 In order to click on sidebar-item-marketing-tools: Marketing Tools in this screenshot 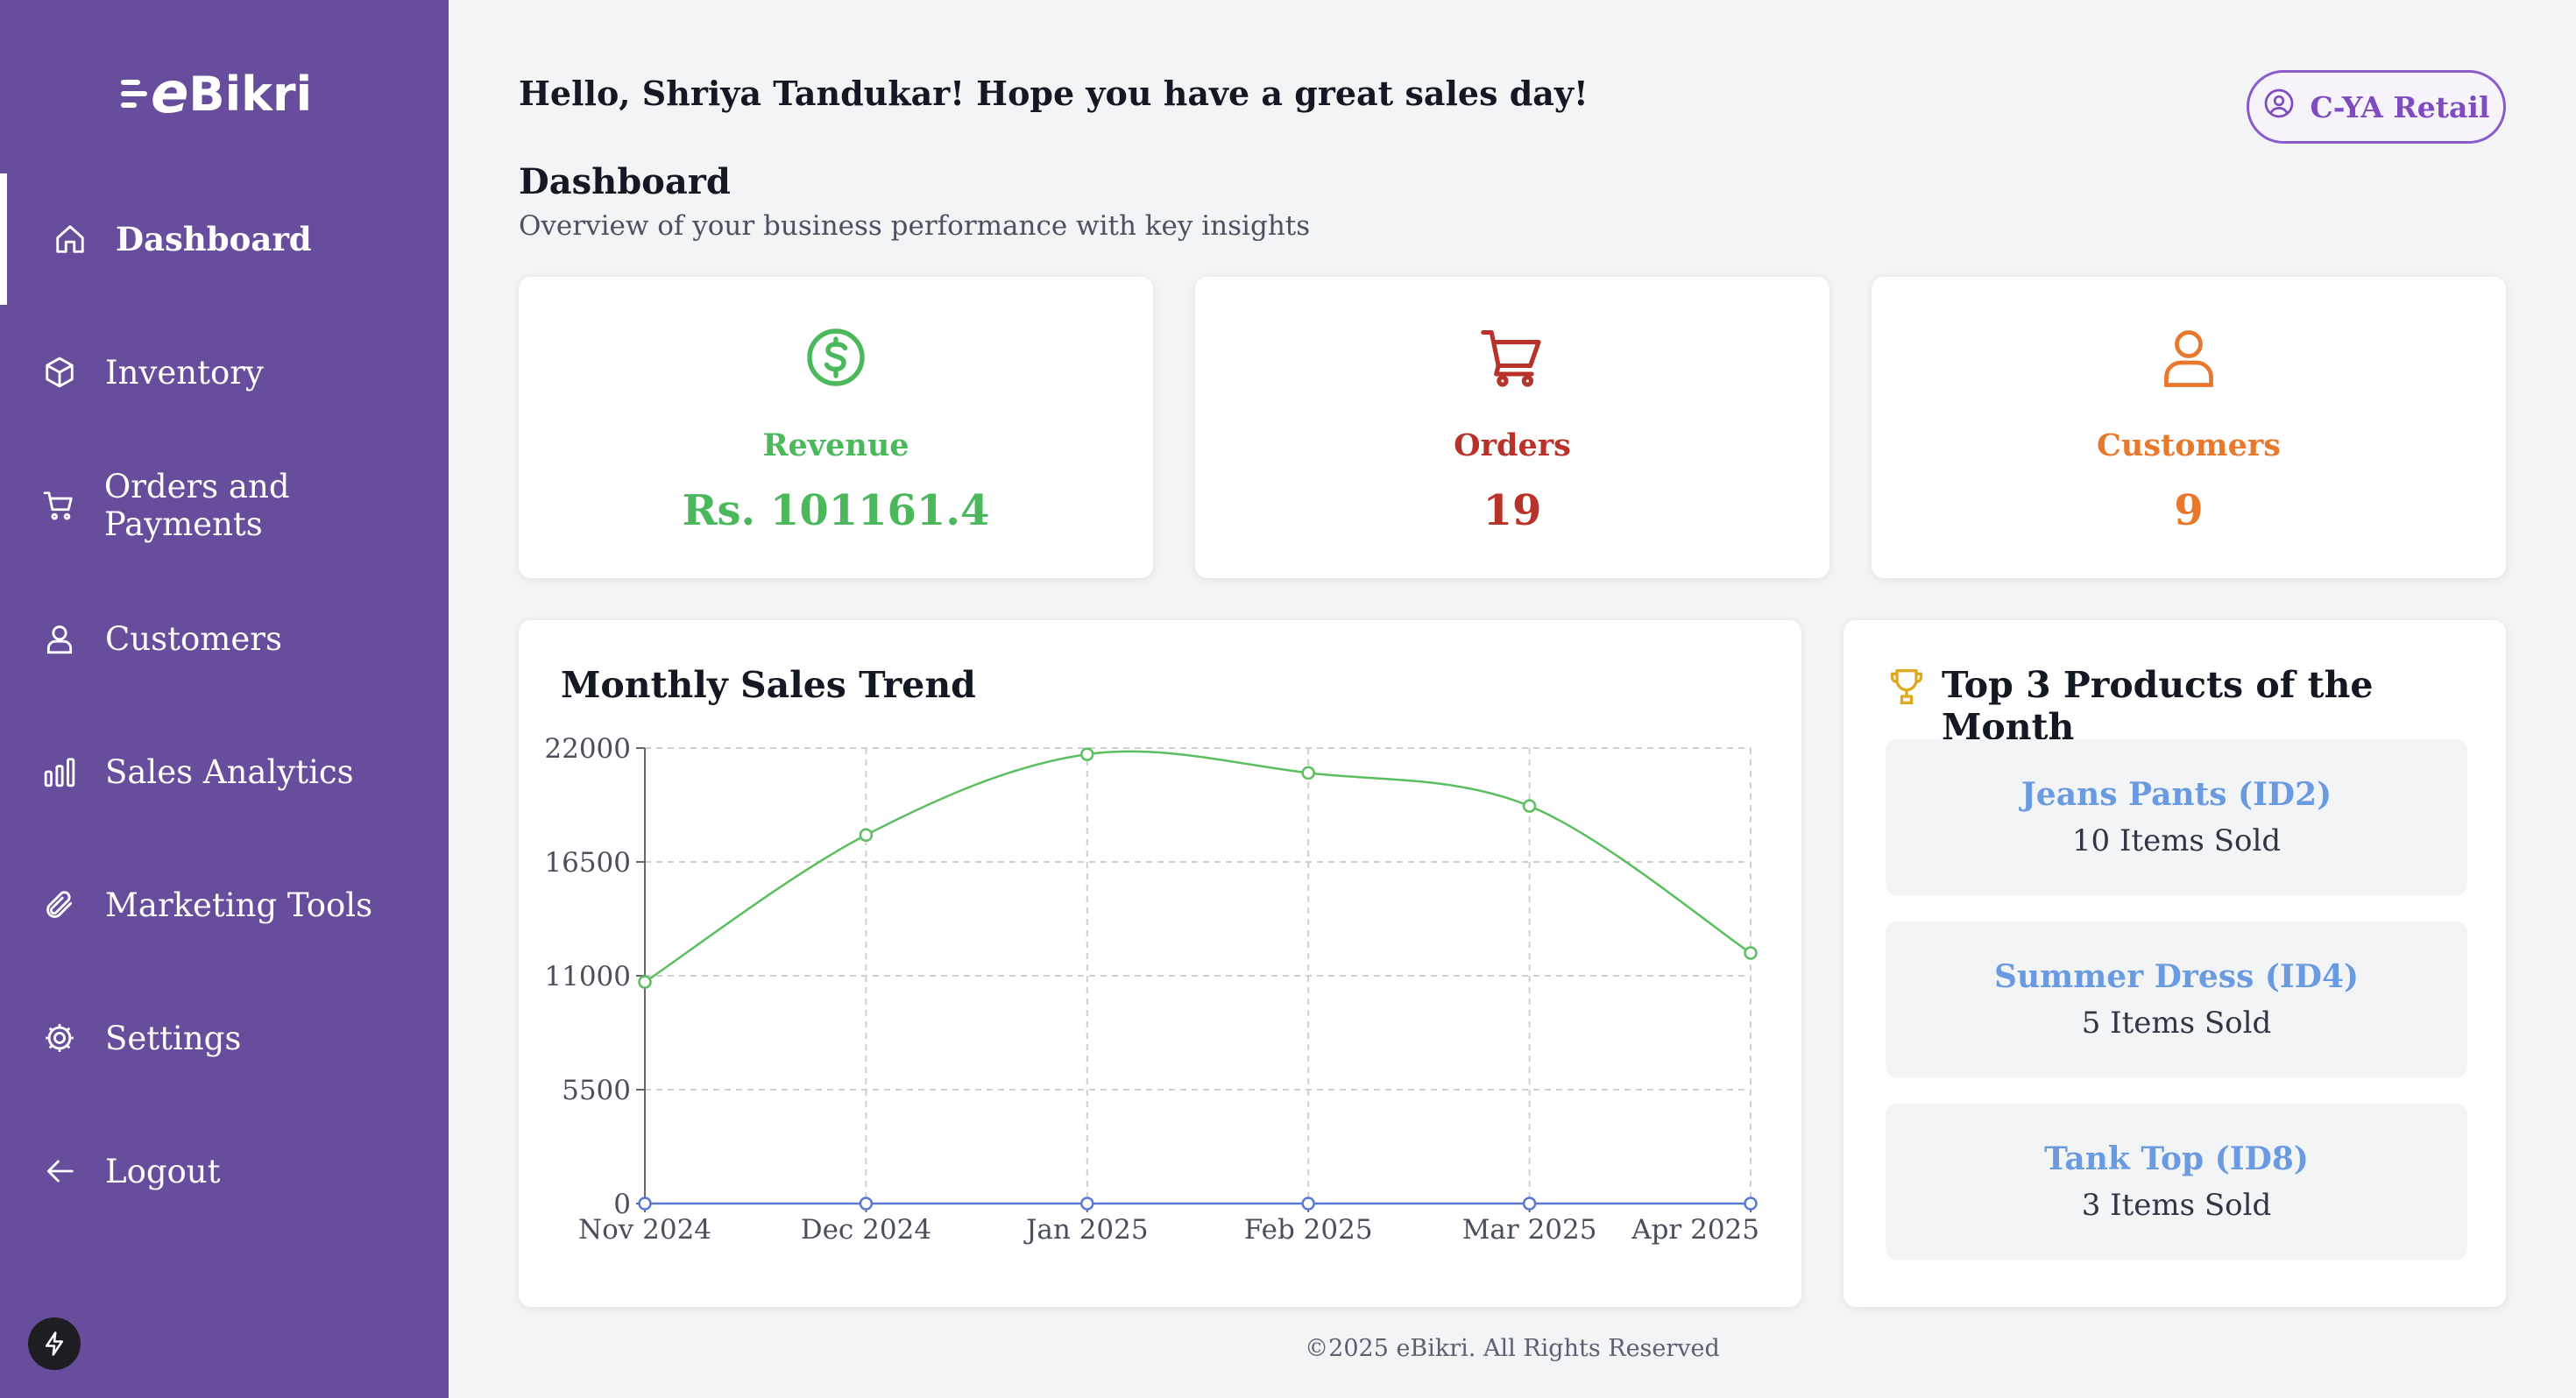, I will do `click(224, 905)`.